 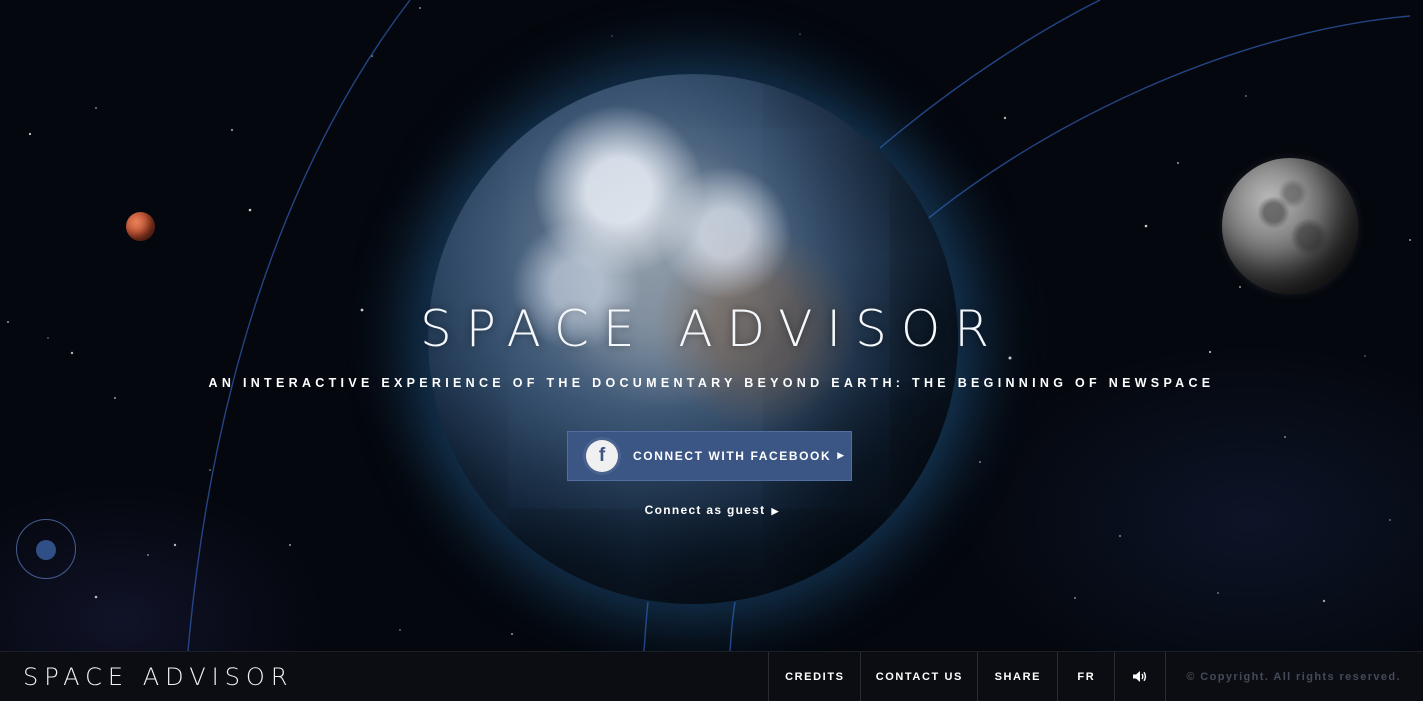 I want to click on mars-planet, so click(x=140, y=226).